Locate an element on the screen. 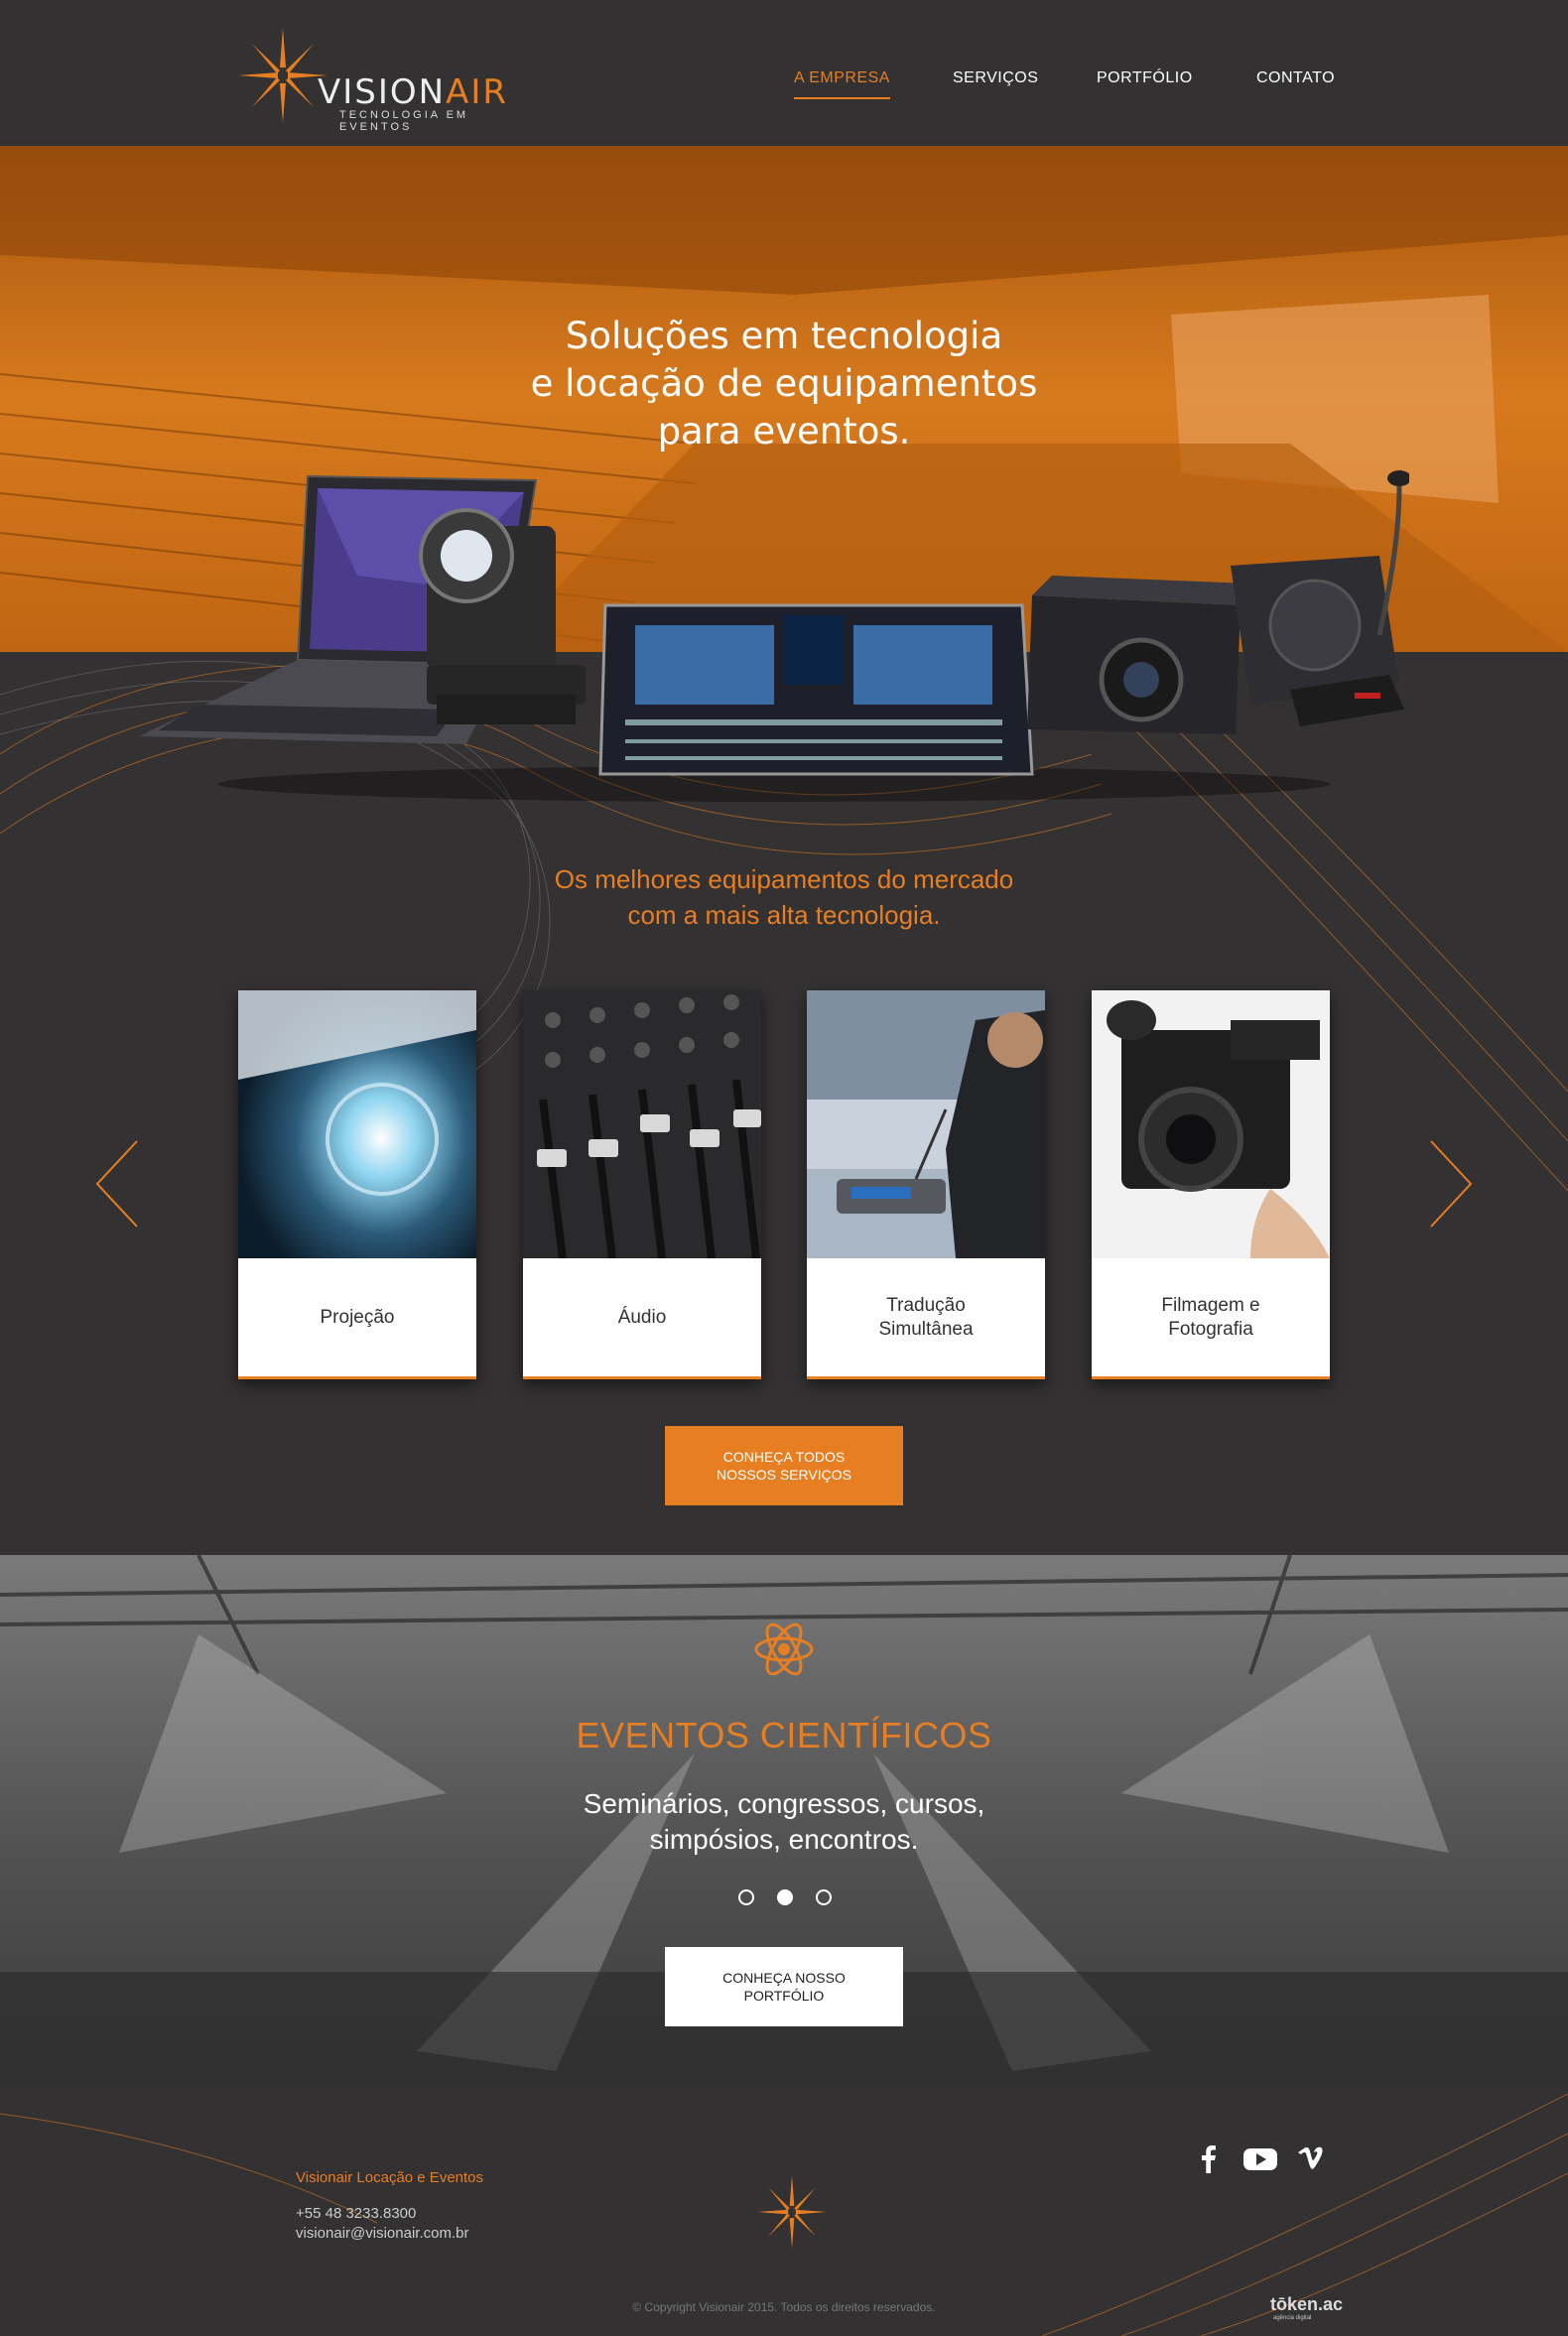 The width and height of the screenshot is (1568, 2336). agency-credit-logo: tōken.ac is located at coordinates (1306, 2304).